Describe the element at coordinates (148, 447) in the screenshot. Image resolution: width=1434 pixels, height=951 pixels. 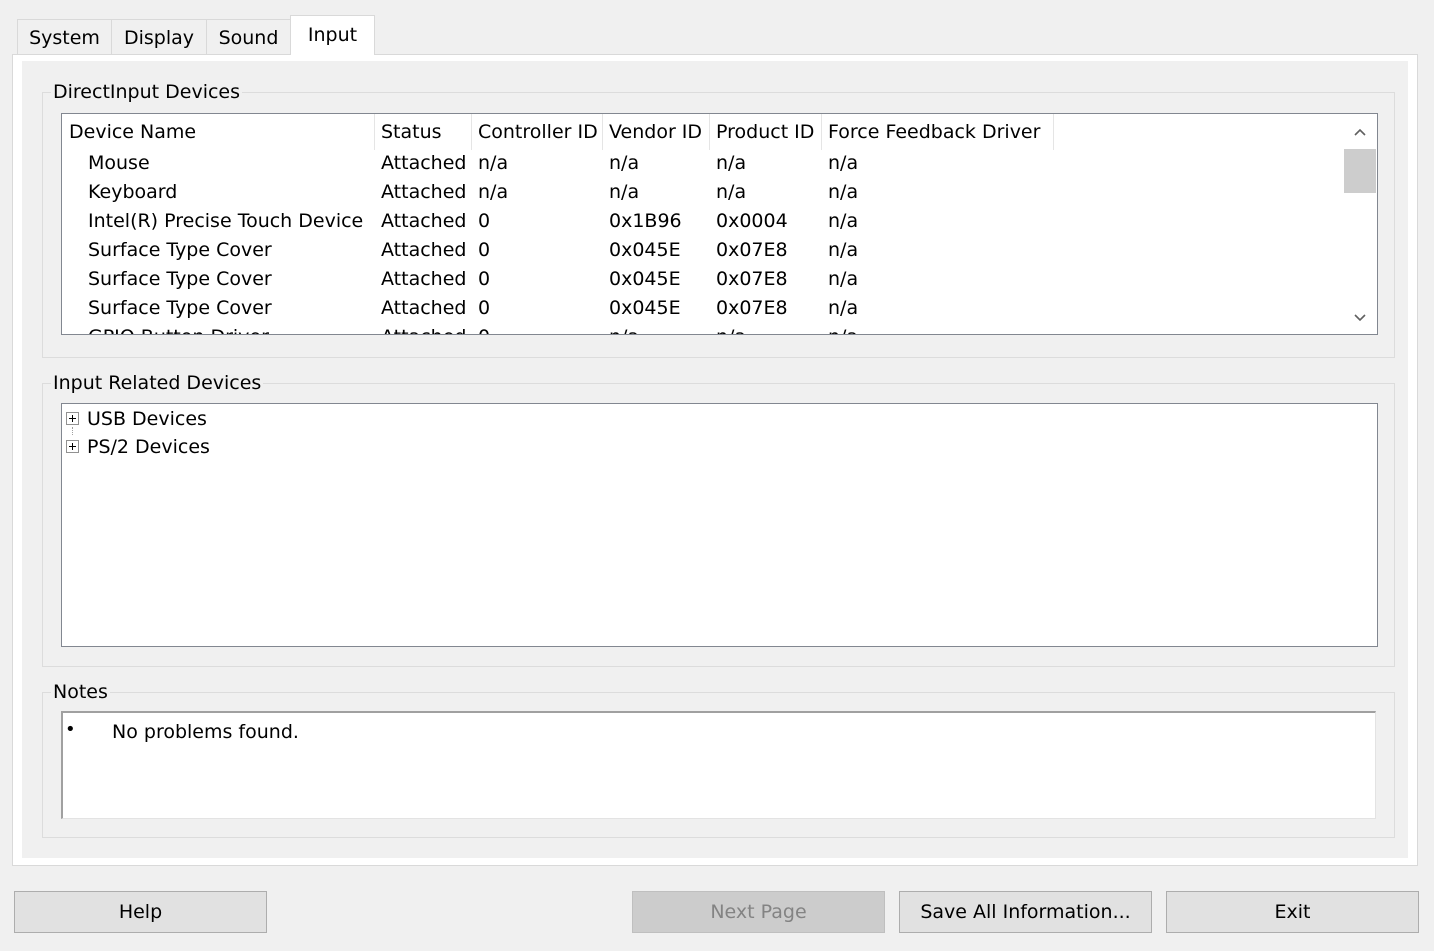
I see `tree-item-label: PS/2 Devices` at that location.